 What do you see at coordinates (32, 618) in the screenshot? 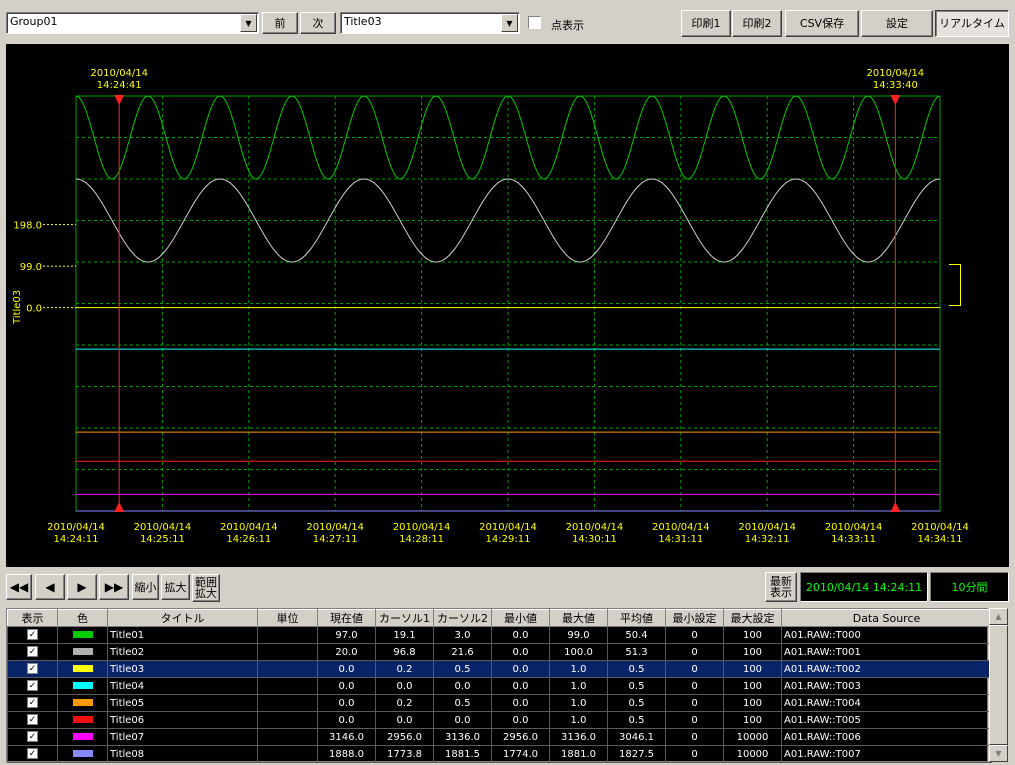
I see `column-header: 表示` at bounding box center [32, 618].